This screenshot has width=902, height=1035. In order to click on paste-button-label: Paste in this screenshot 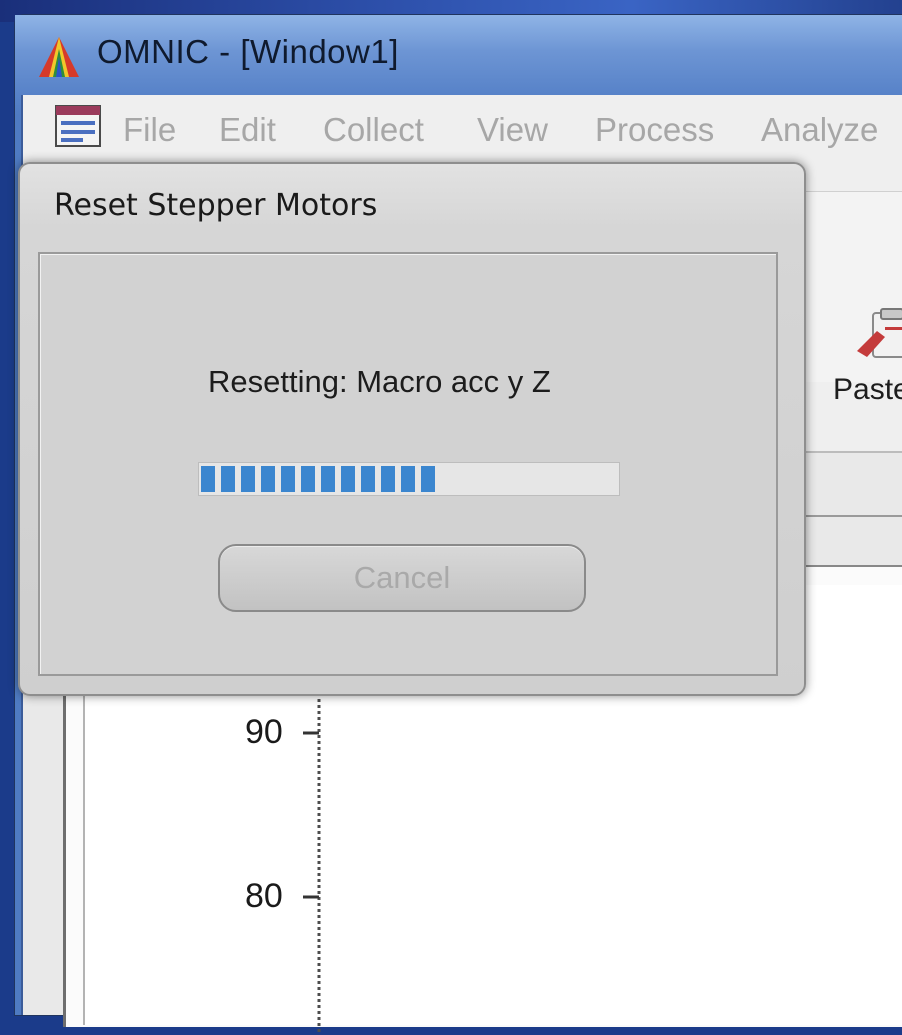, I will do `click(867, 390)`.